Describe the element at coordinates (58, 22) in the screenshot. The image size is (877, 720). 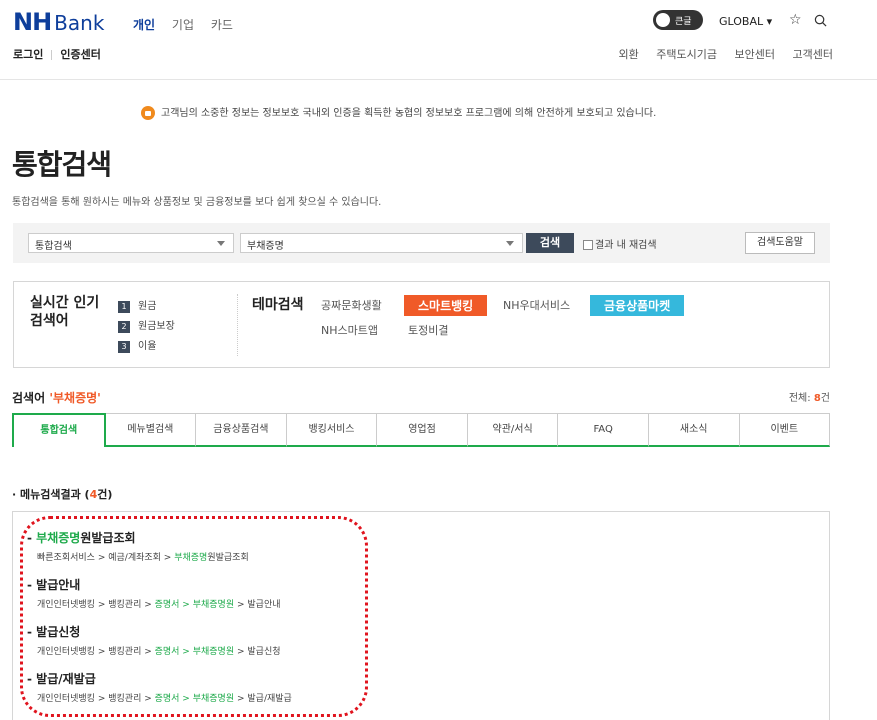
I see `nh-bank-logo: NH Bank` at that location.